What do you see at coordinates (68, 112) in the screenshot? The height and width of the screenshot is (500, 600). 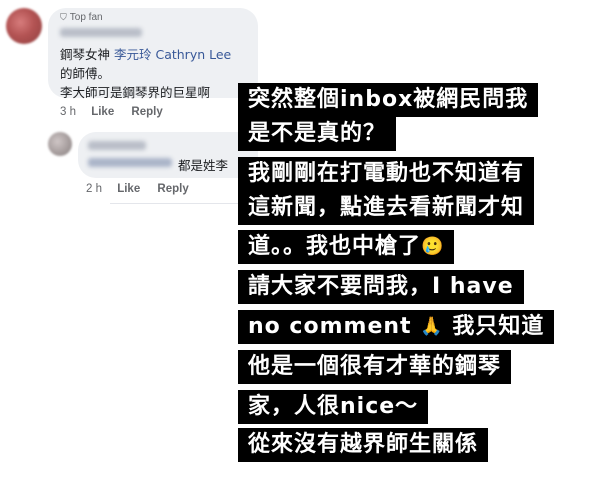 I see `comment-time: 3 h` at bounding box center [68, 112].